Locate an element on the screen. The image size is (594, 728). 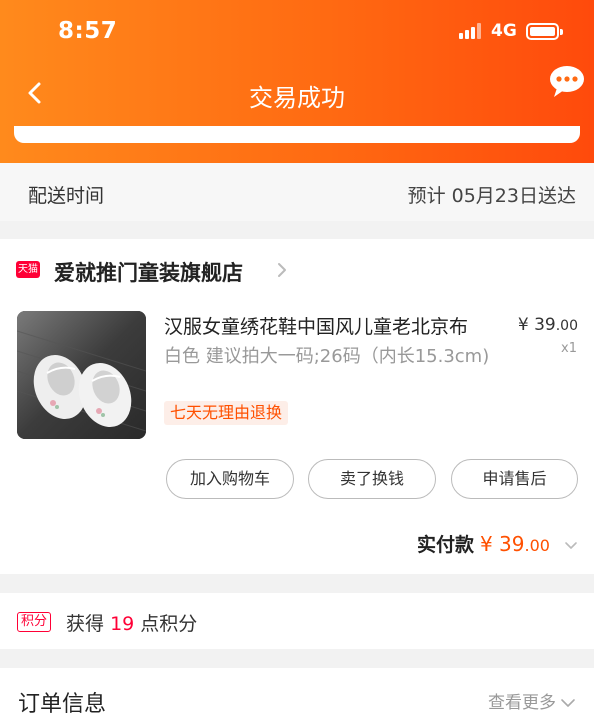
product-price: ¥ 39.00 is located at coordinates (548, 325).